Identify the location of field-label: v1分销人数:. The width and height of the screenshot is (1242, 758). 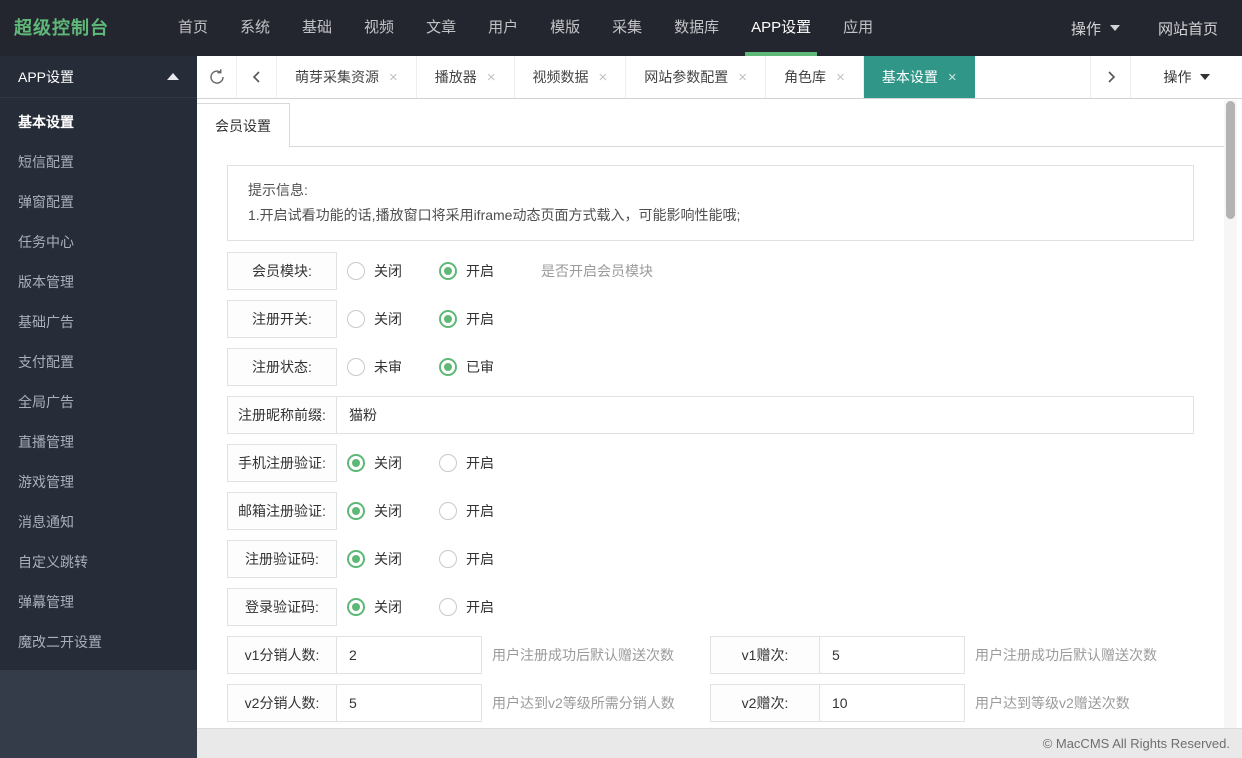
(282, 655).